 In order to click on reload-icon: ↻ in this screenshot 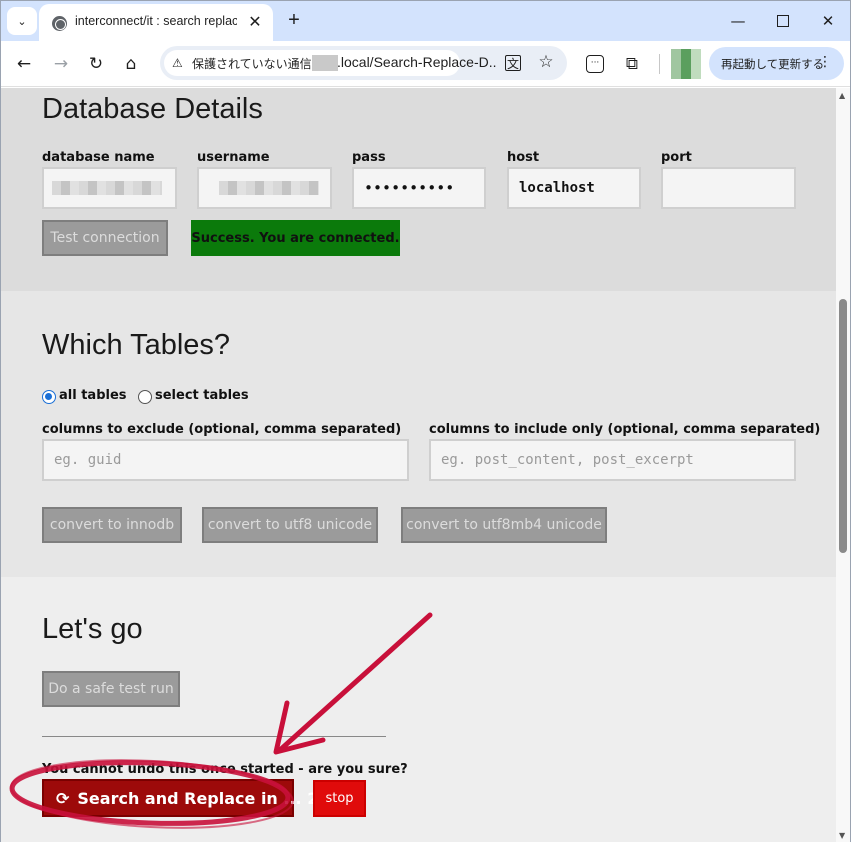, I will do `click(96, 64)`.